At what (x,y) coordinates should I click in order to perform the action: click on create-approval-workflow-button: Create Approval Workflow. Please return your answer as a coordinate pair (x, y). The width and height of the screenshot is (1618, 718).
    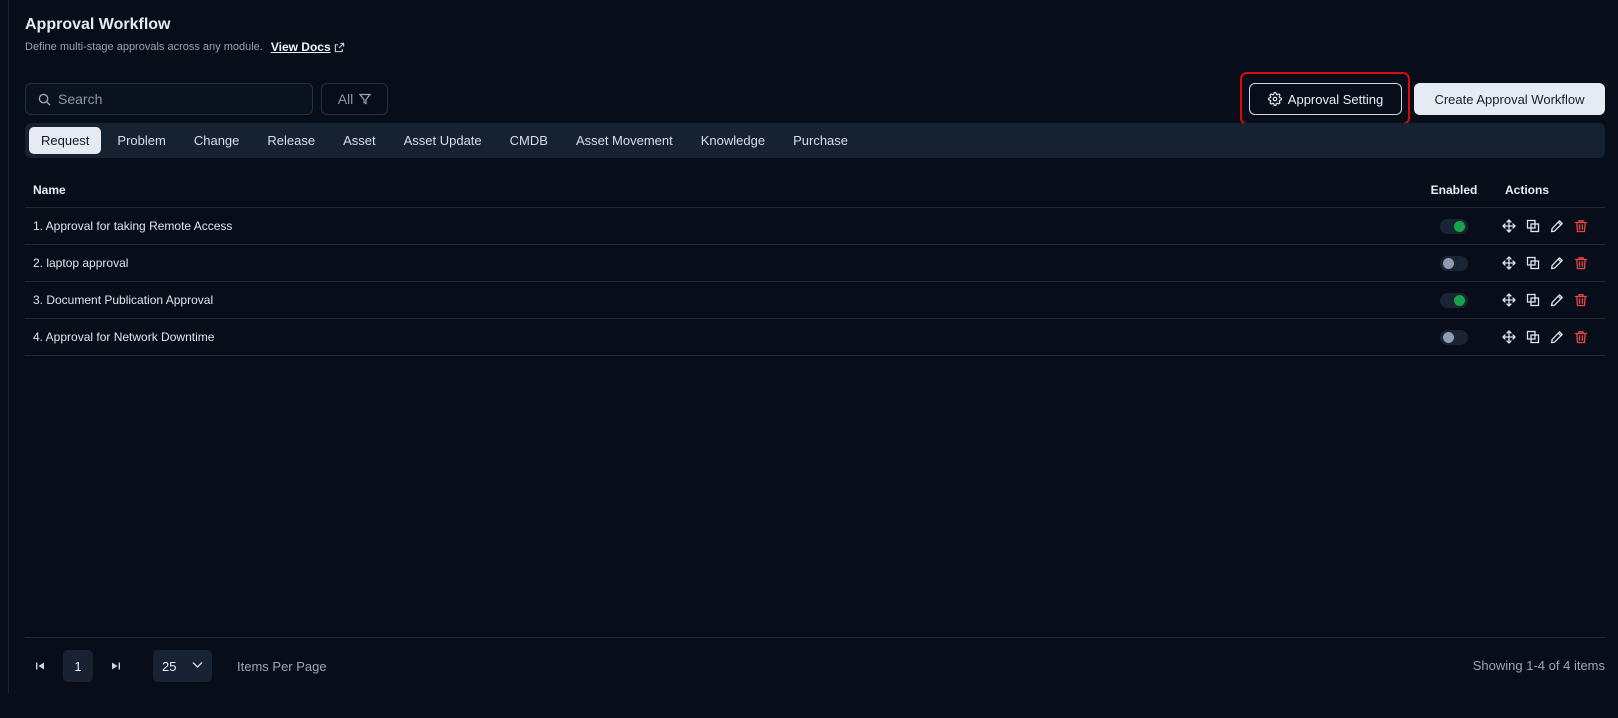
    Looking at the image, I should click on (1509, 99).